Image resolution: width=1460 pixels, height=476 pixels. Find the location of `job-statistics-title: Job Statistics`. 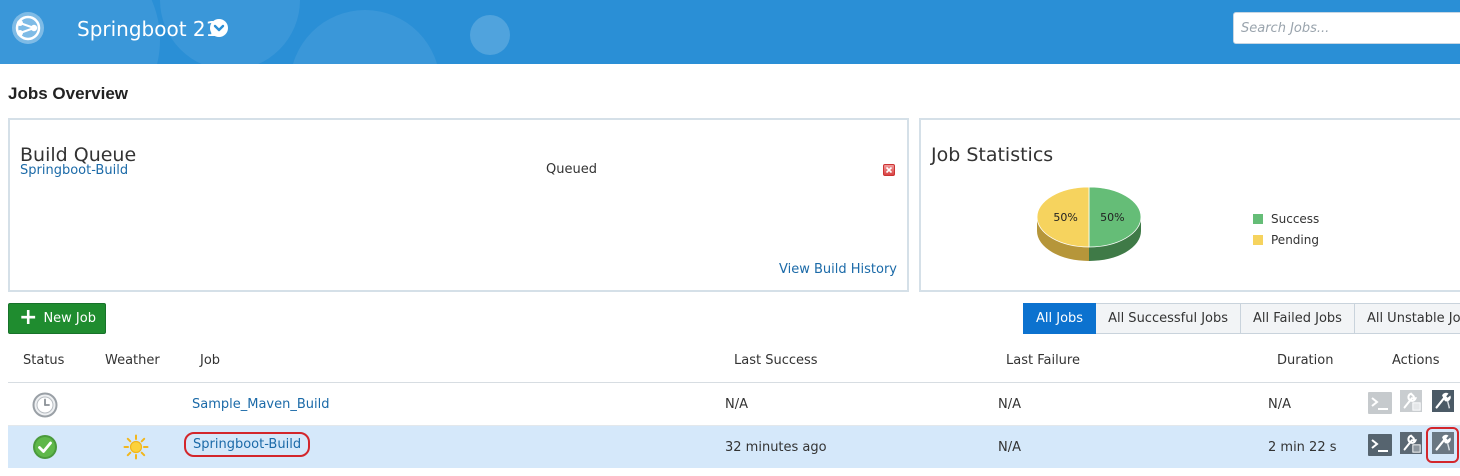

job-statistics-title: Job Statistics is located at coordinates (992, 155).